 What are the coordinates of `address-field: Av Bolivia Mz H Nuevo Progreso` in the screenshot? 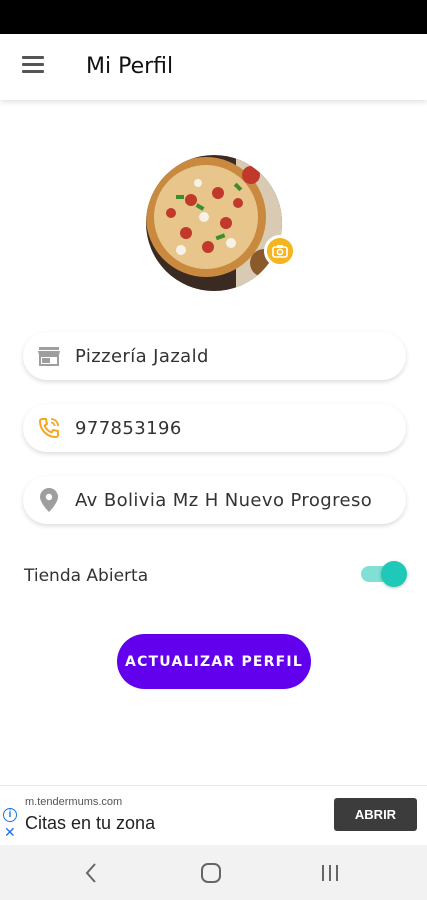 It's located at (214, 500).